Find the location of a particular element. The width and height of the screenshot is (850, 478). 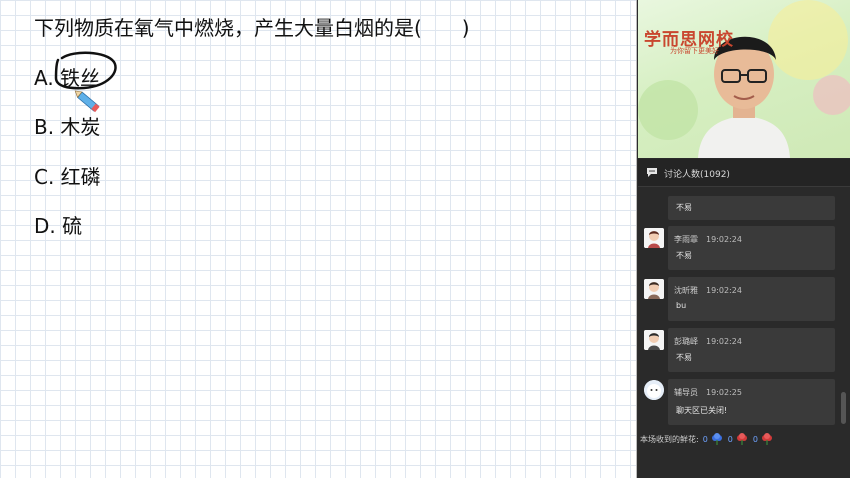

sender-name: 李雨霏 is located at coordinates (686, 239).